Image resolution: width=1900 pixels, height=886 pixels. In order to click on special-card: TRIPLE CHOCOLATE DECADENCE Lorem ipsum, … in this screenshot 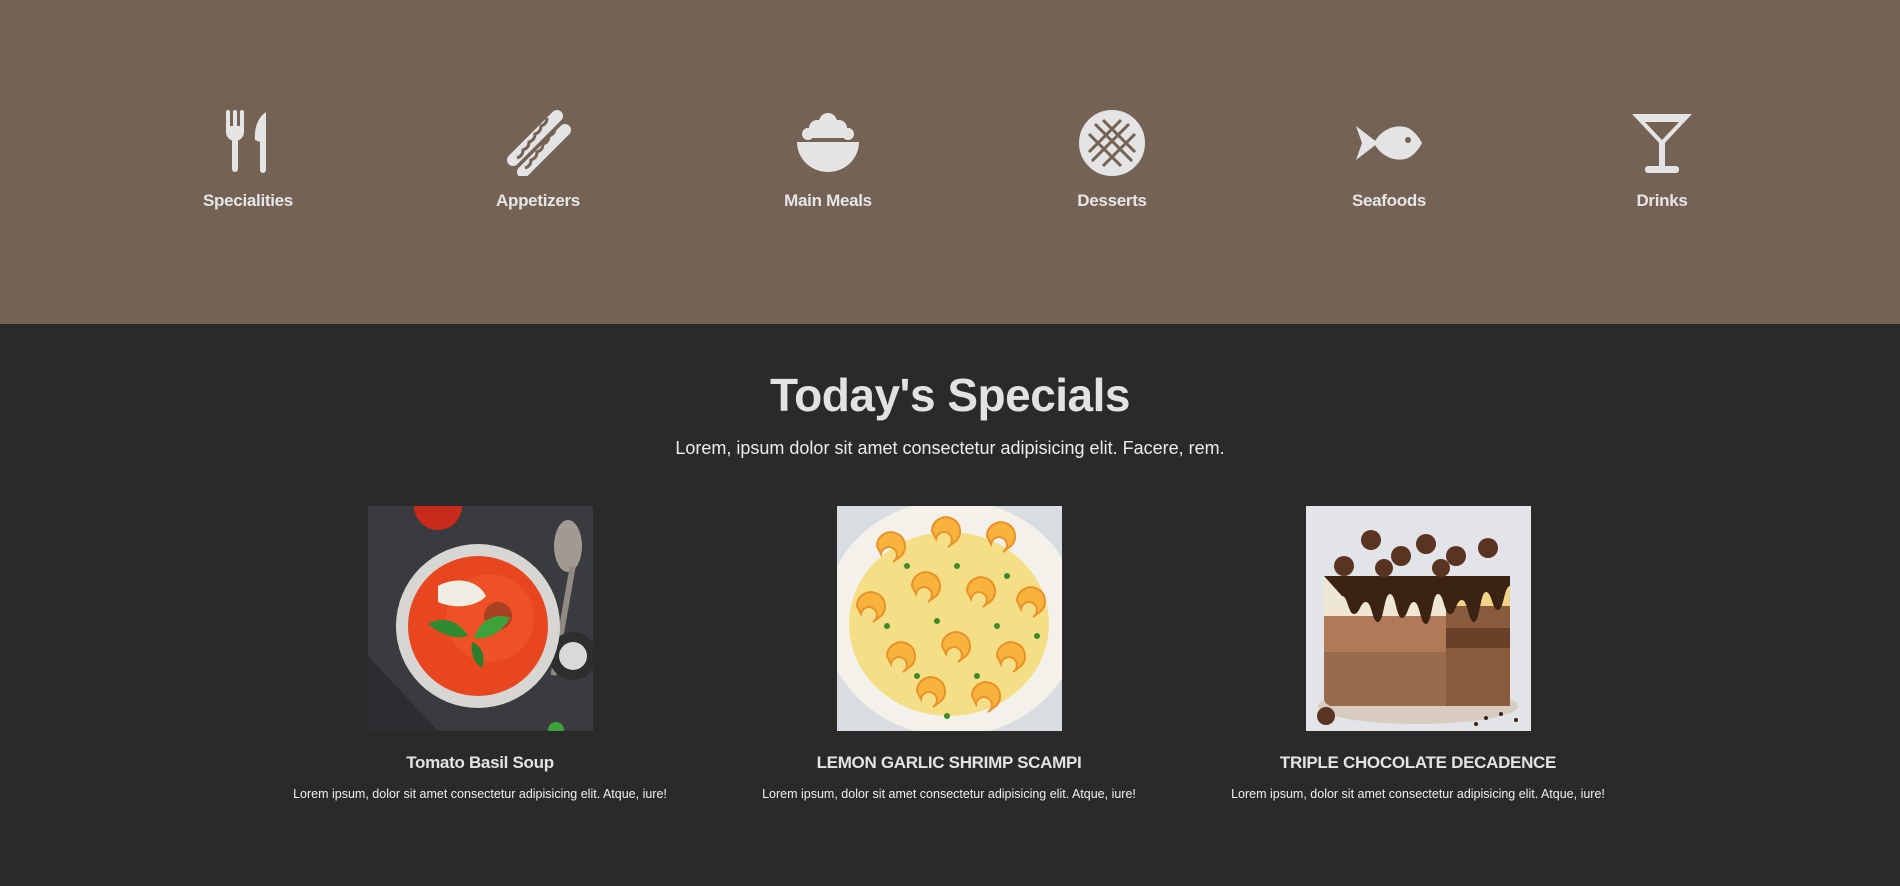, I will do `click(1418, 653)`.